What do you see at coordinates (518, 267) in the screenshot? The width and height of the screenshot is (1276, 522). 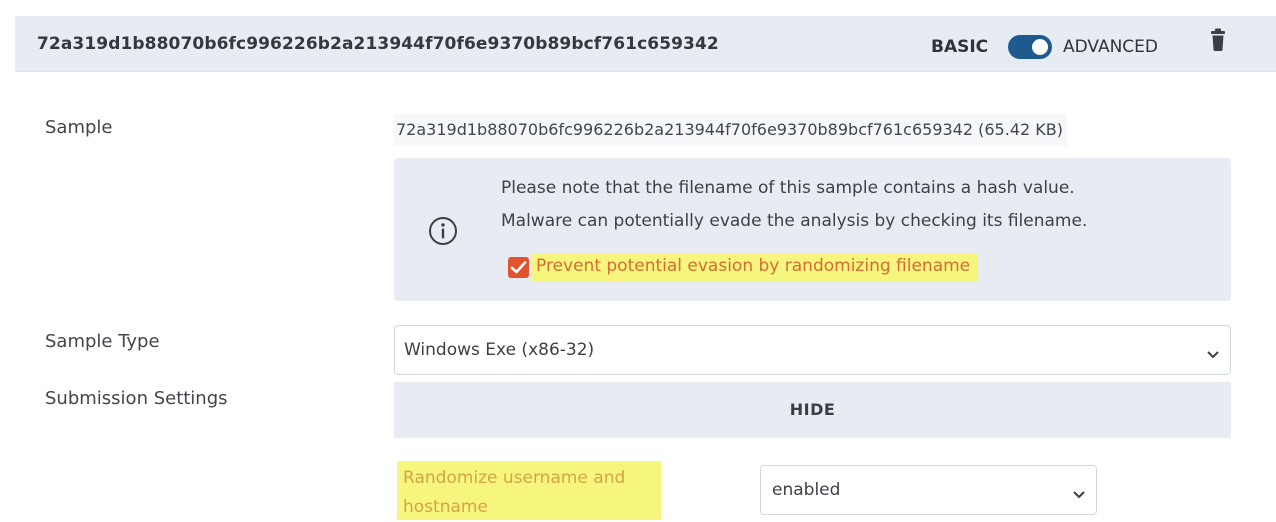 I see `randomize-filename-checkbox` at bounding box center [518, 267].